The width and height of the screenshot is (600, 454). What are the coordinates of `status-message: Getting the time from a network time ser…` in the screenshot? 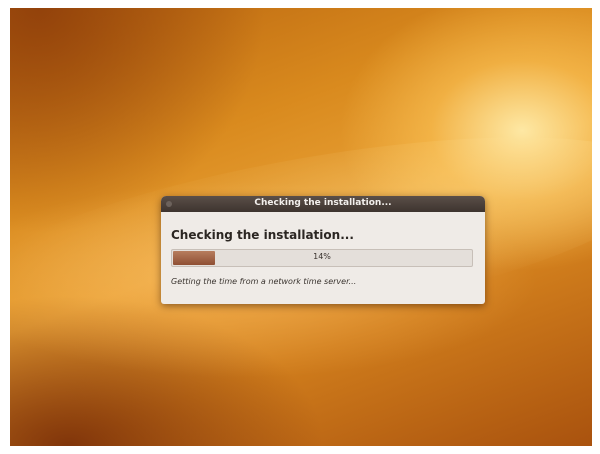 It's located at (264, 281).